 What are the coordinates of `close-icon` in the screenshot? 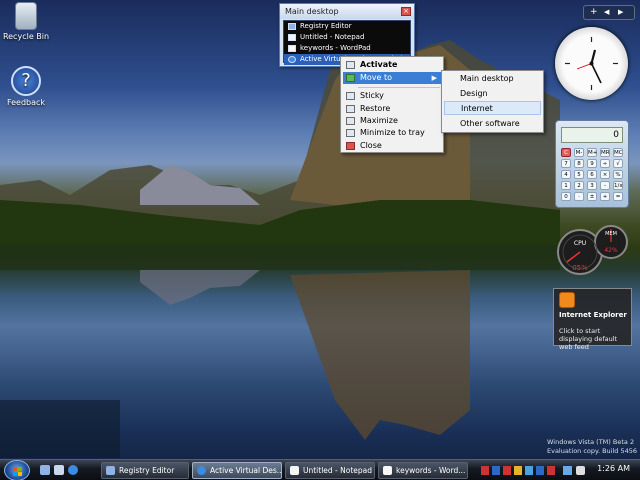 It's located at (350, 146).